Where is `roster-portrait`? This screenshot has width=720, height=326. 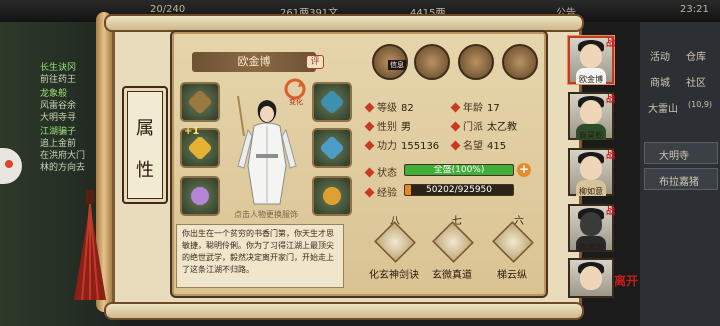
roster-portrait is located at coordinates (591, 278).